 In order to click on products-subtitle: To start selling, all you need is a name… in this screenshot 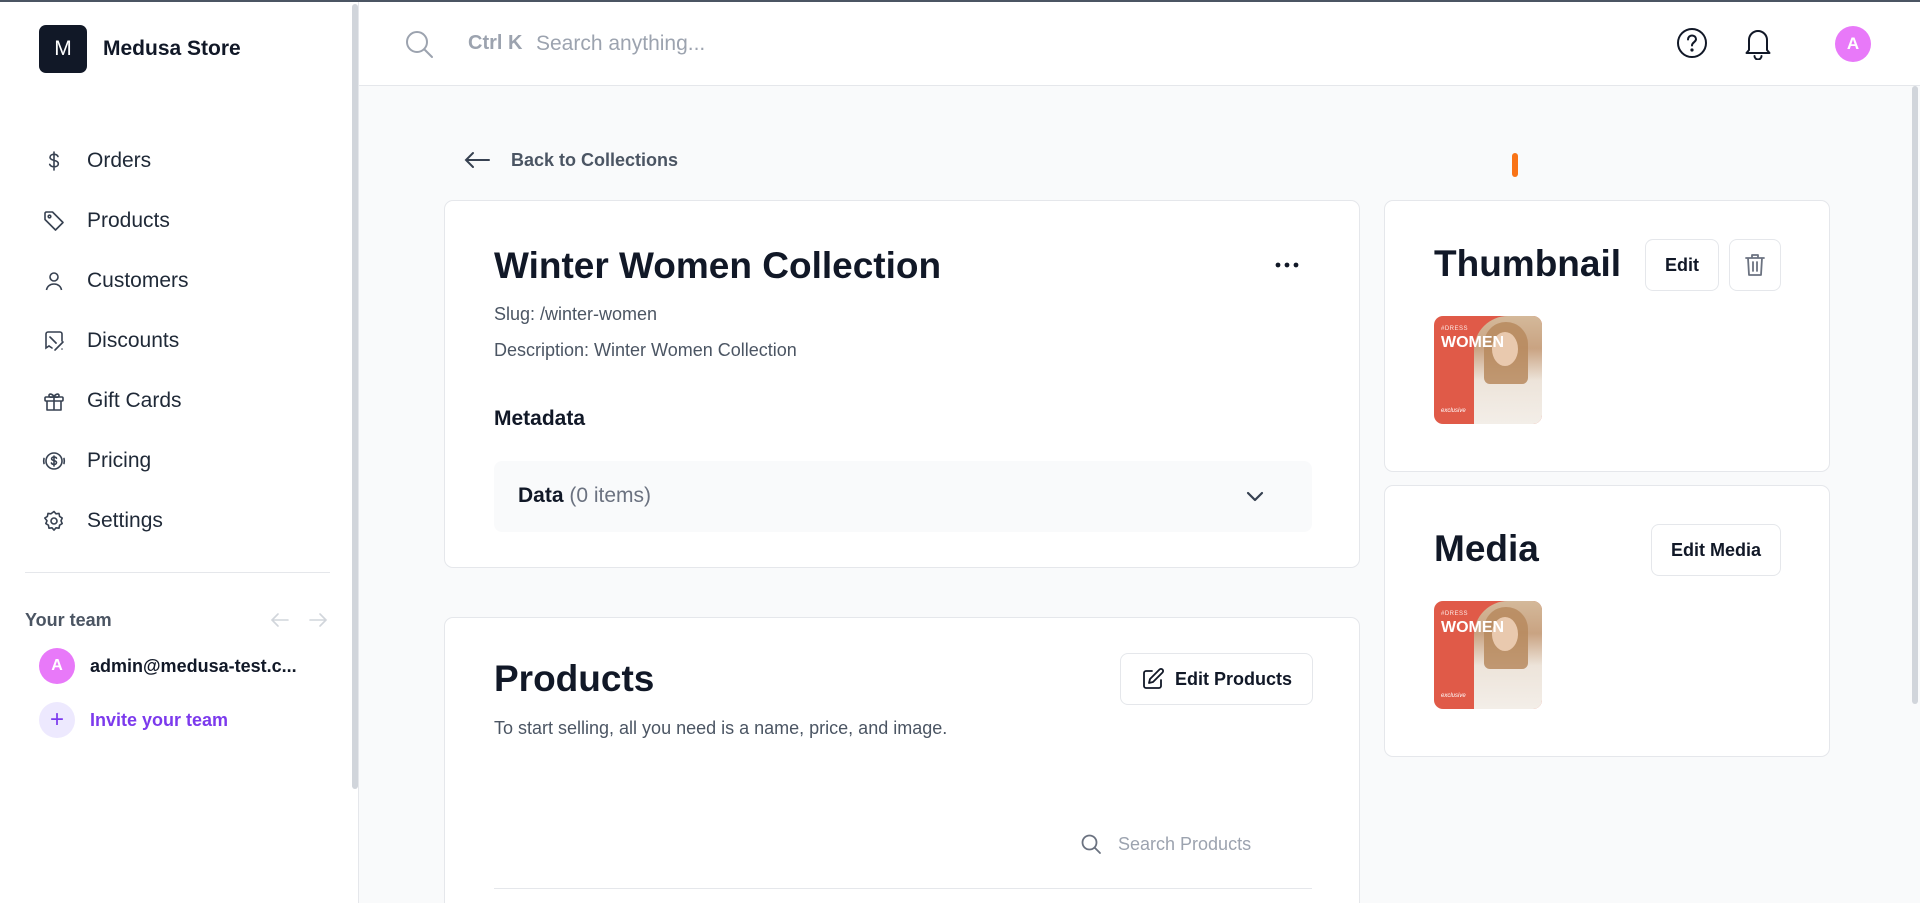, I will do `click(721, 728)`.